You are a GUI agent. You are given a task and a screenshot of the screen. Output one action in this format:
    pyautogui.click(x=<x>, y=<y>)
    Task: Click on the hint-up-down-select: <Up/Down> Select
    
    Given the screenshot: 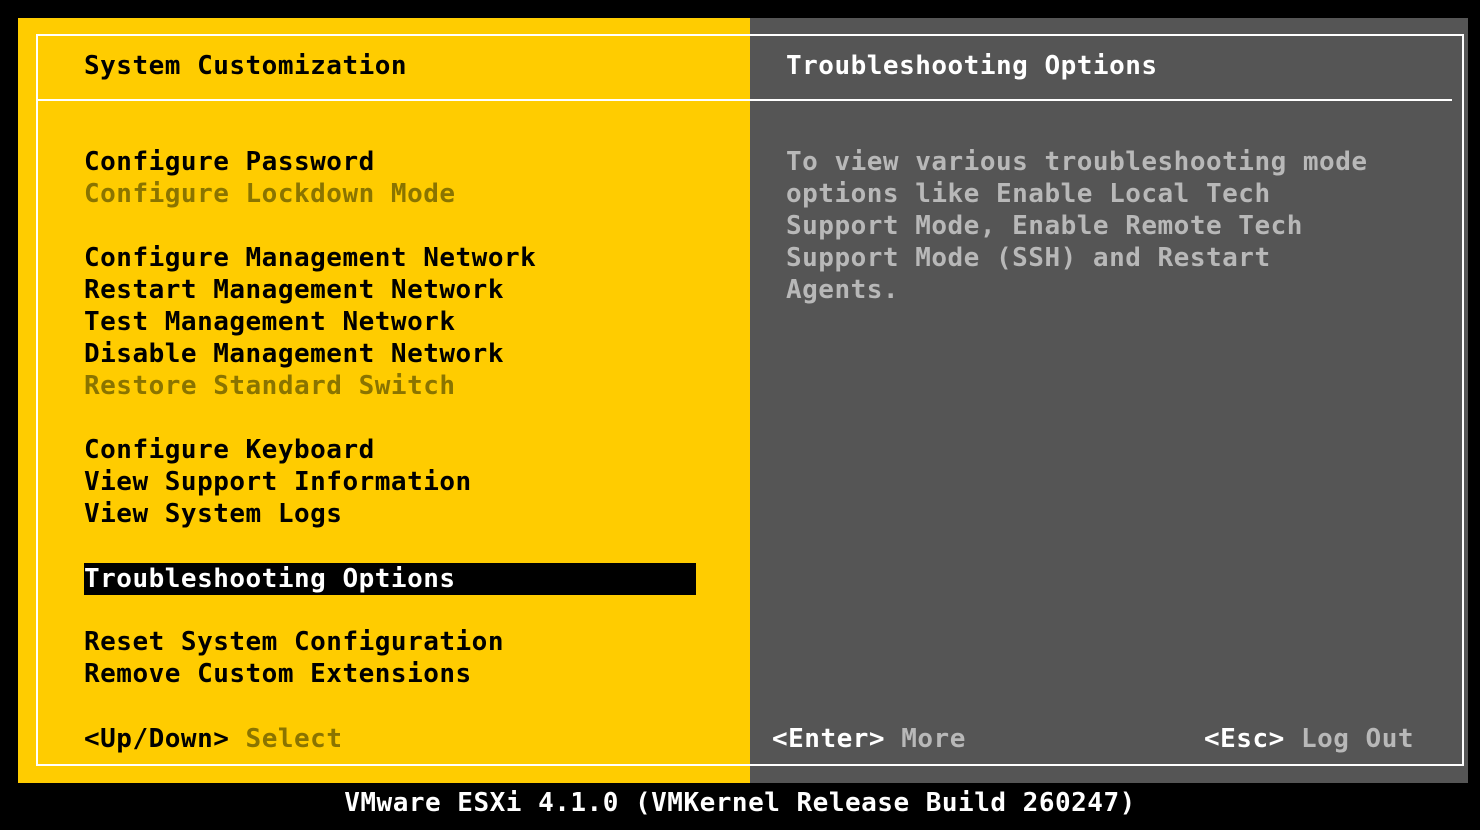 What is the action you would take?
    pyautogui.click(x=213, y=739)
    